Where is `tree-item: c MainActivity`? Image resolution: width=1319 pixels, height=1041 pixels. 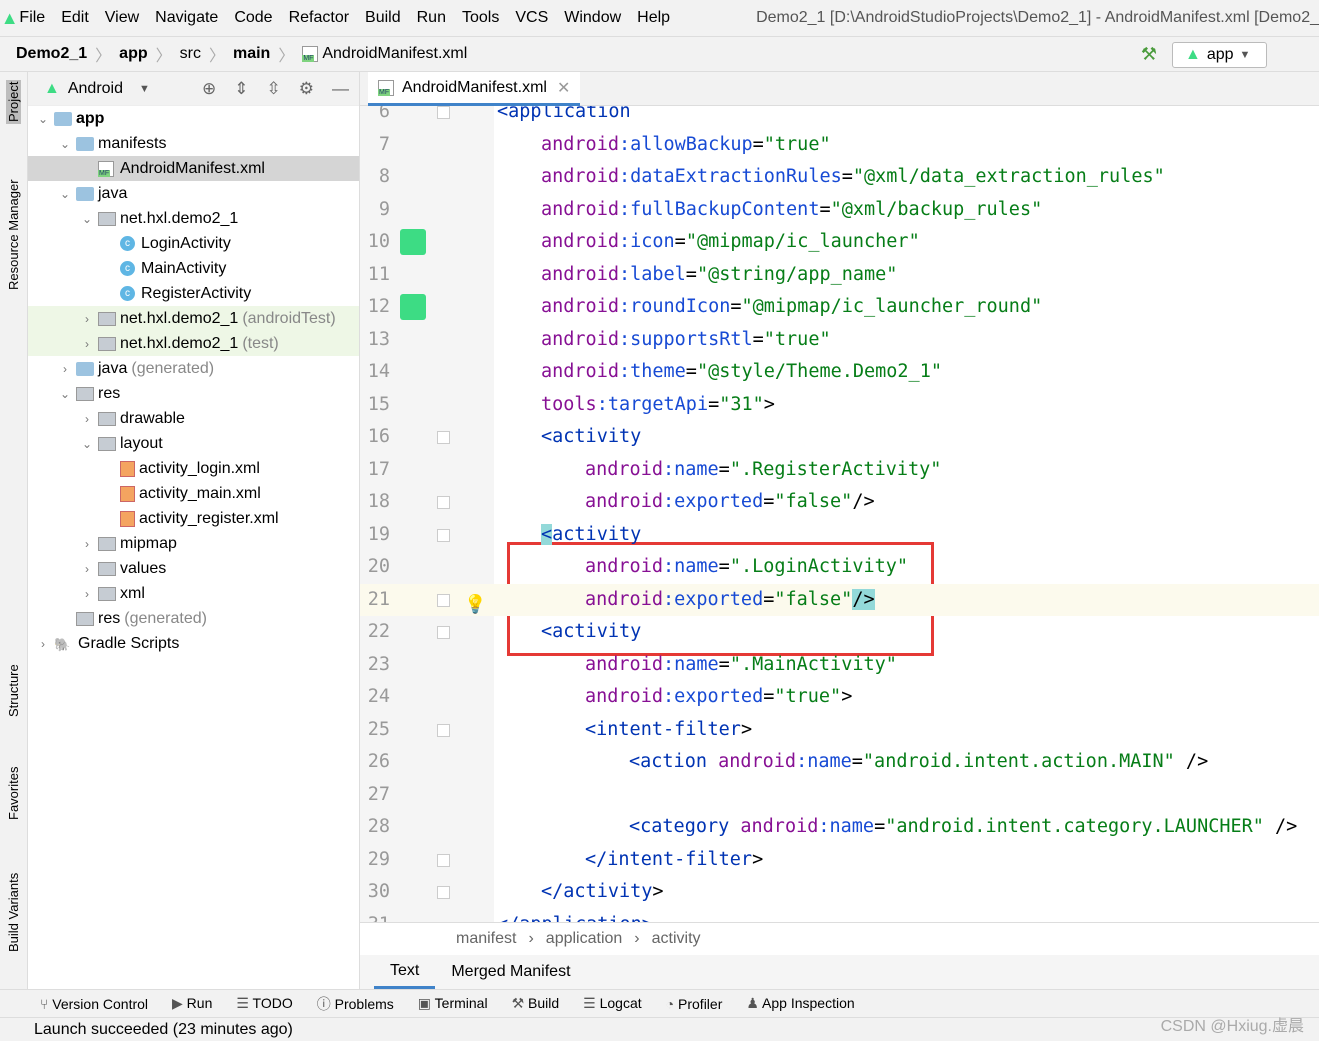 tree-item: c MainActivity is located at coordinates (193, 268).